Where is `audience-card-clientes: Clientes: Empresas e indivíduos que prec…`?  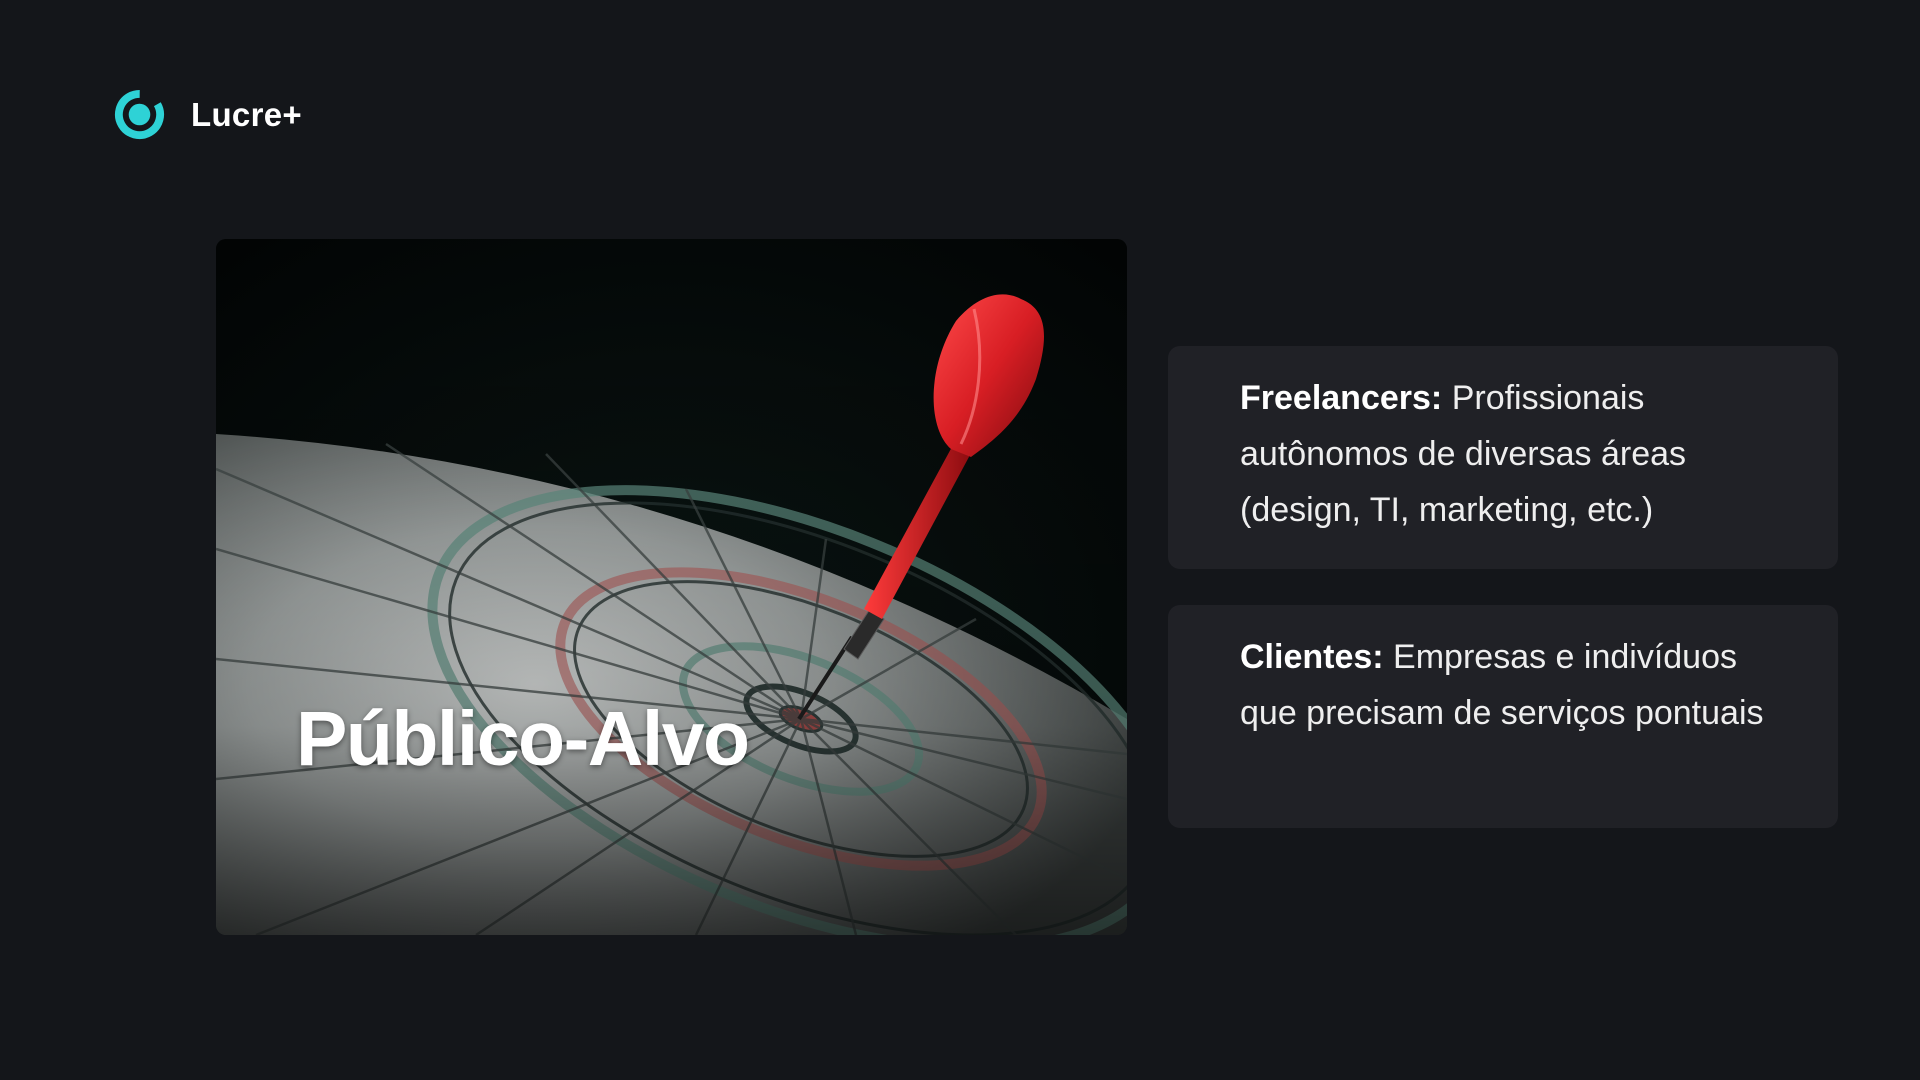 audience-card-clientes: Clientes: Empresas e indivíduos que prec… is located at coordinates (1503, 716).